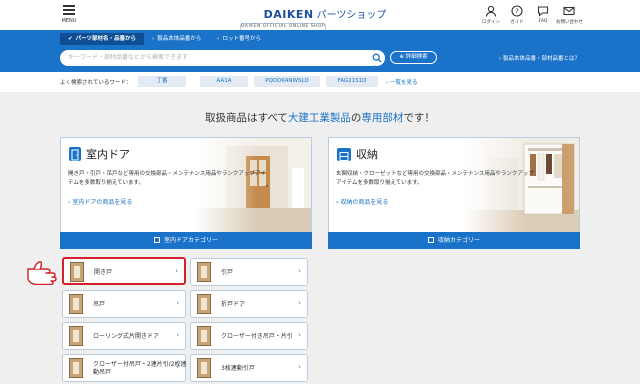 This screenshot has height=384, width=640. I want to click on subcategory-closer-two-panel: クローザー付吊戸・2連片引/2枚連動吊戸 ›, so click(124, 368).